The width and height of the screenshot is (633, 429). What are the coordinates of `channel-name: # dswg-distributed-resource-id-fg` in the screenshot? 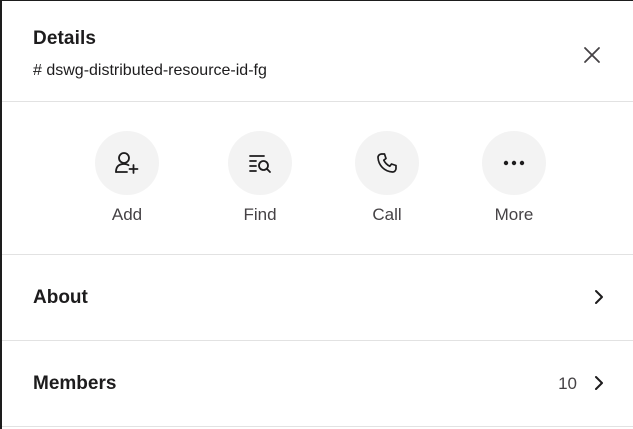 It's located at (150, 70).